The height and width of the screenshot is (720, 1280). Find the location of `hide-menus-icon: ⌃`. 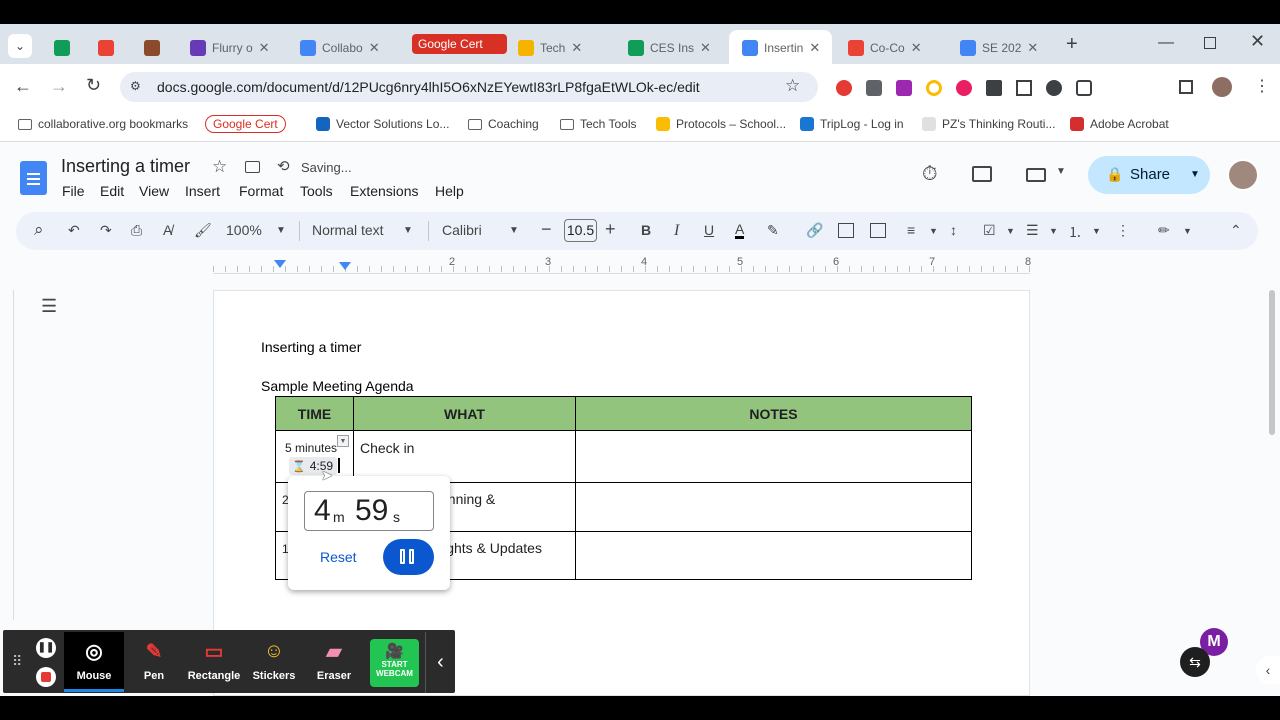

hide-menus-icon: ⌃ is located at coordinates (1236, 230).